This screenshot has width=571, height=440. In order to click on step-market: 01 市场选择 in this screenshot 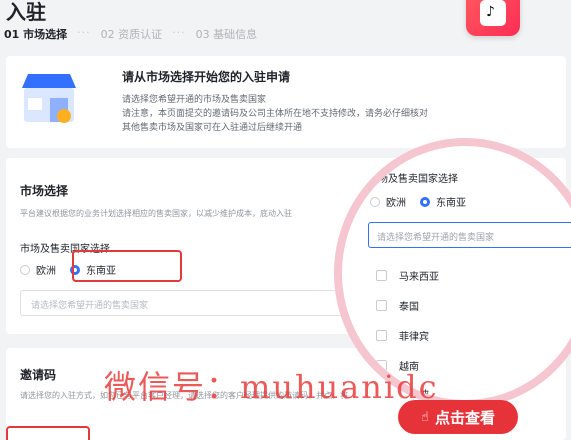, I will do `click(36, 34)`.